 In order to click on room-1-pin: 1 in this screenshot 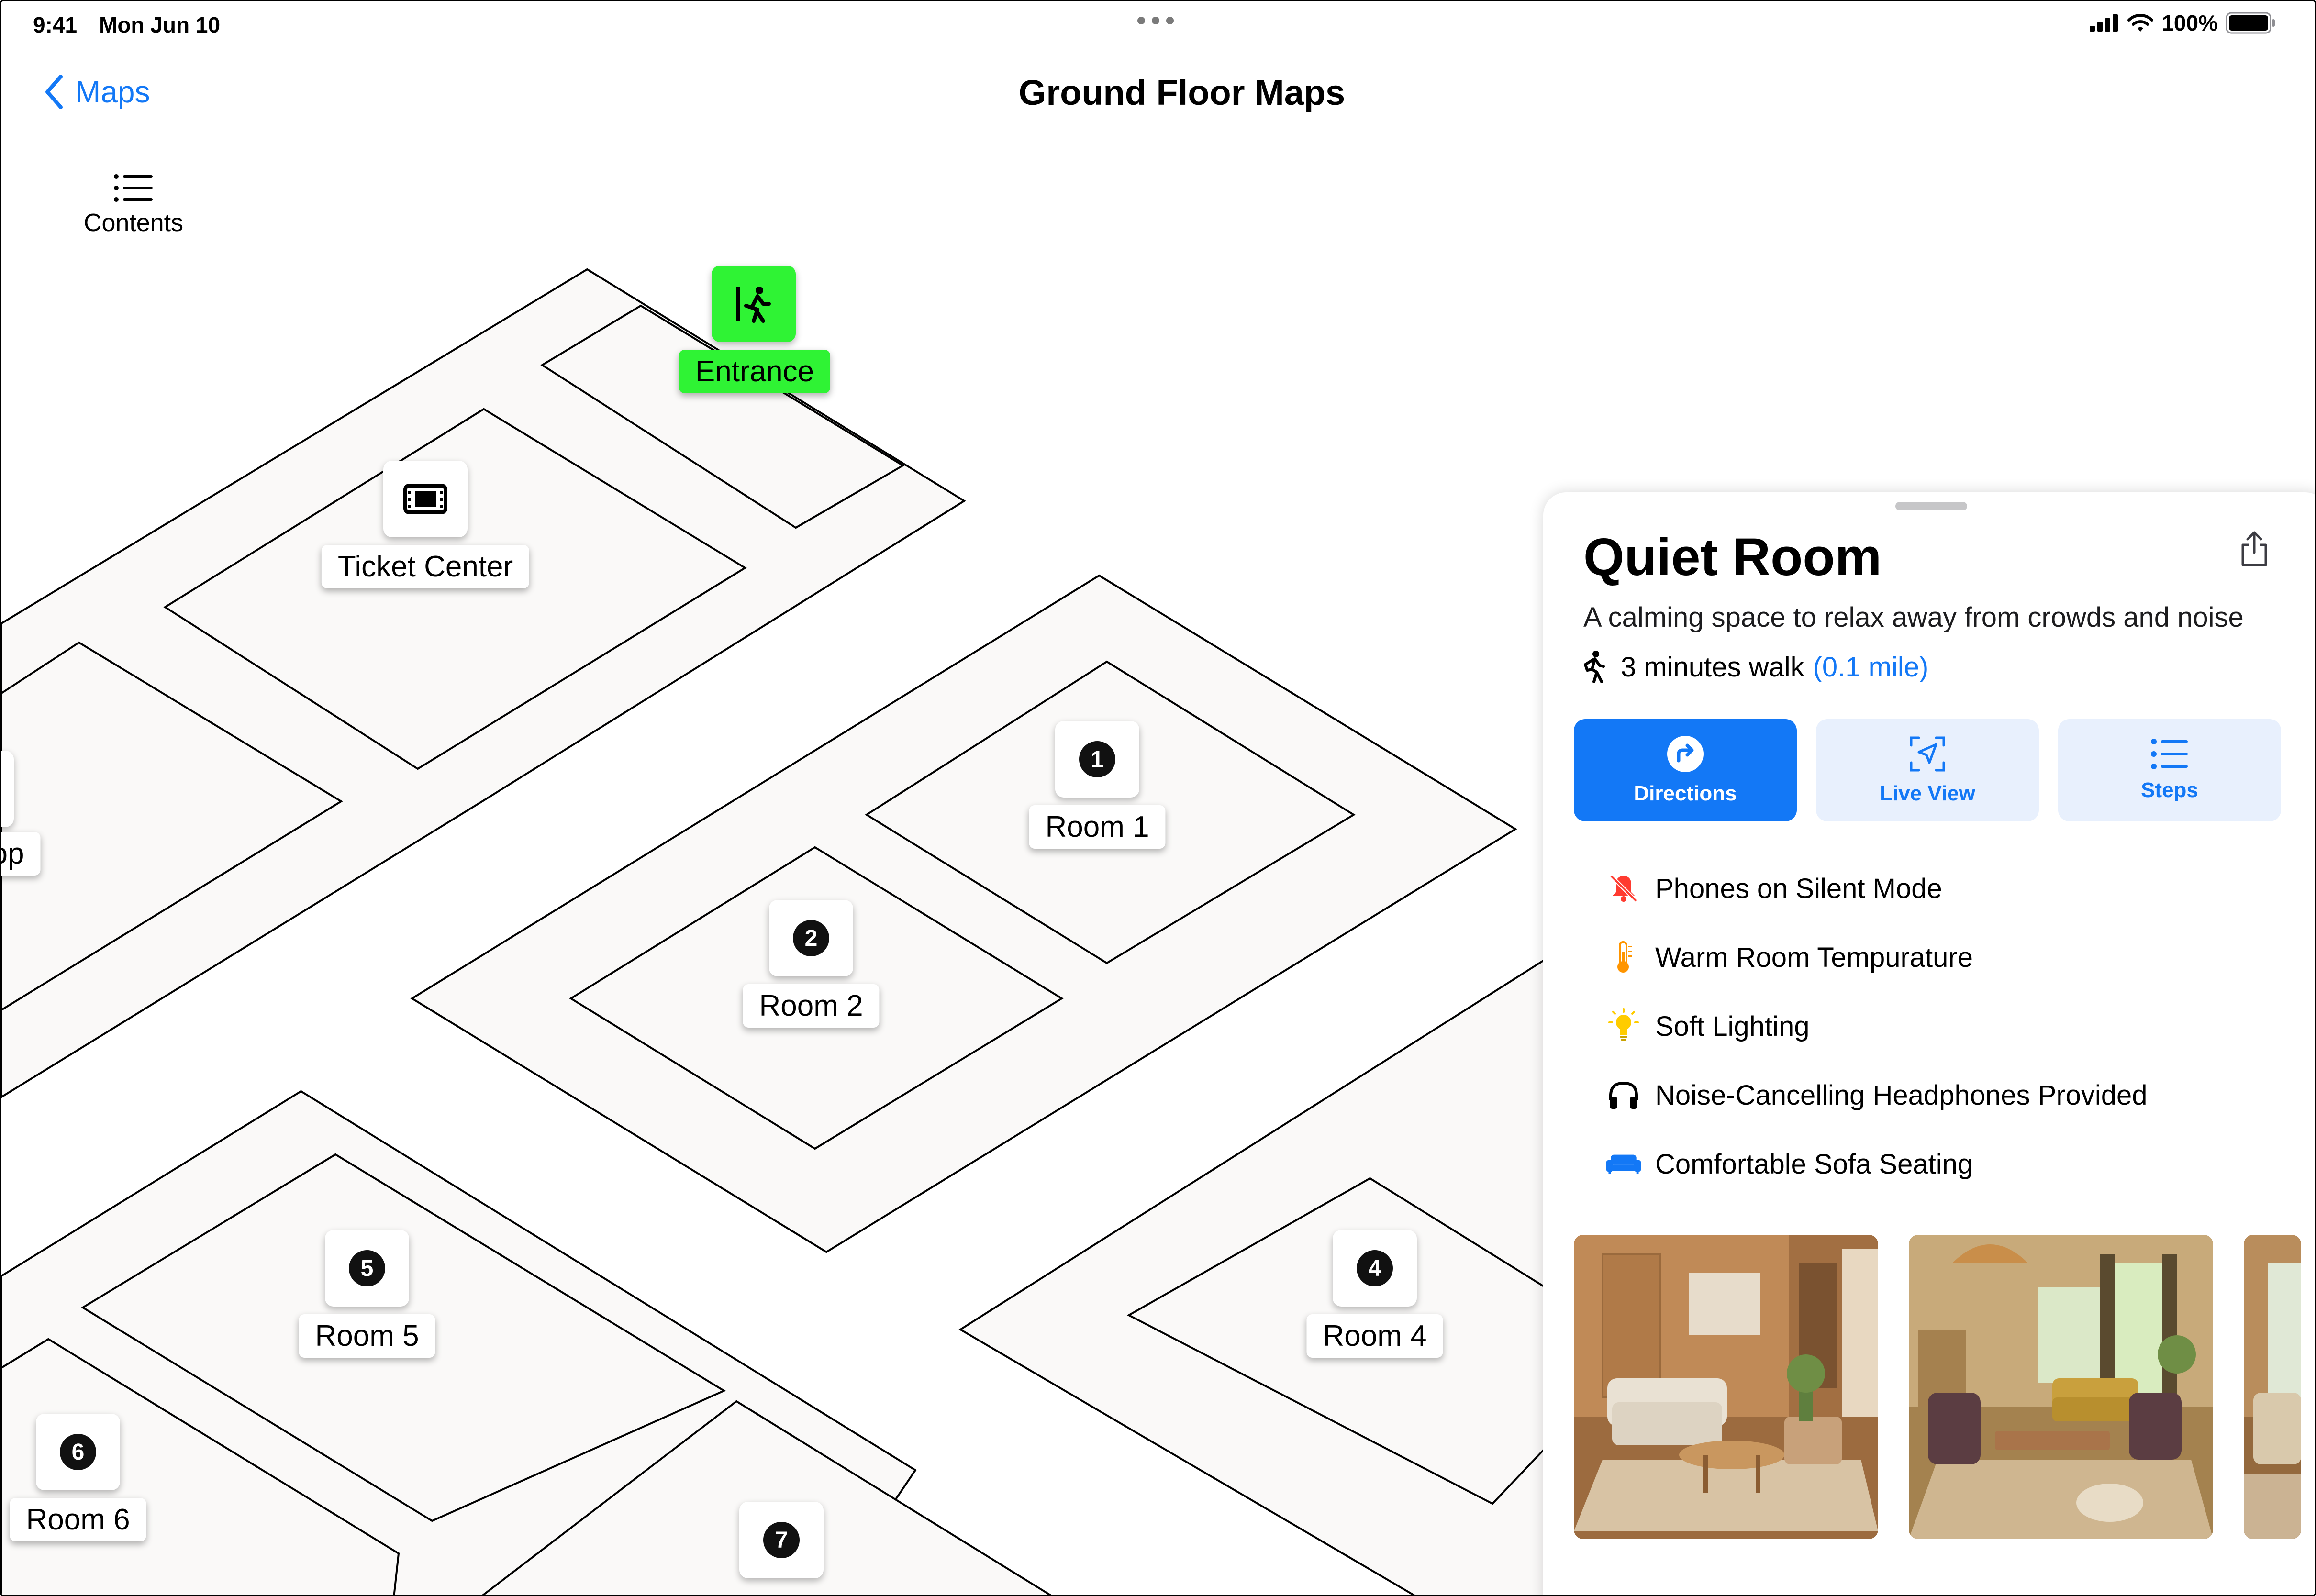, I will do `click(1097, 760)`.